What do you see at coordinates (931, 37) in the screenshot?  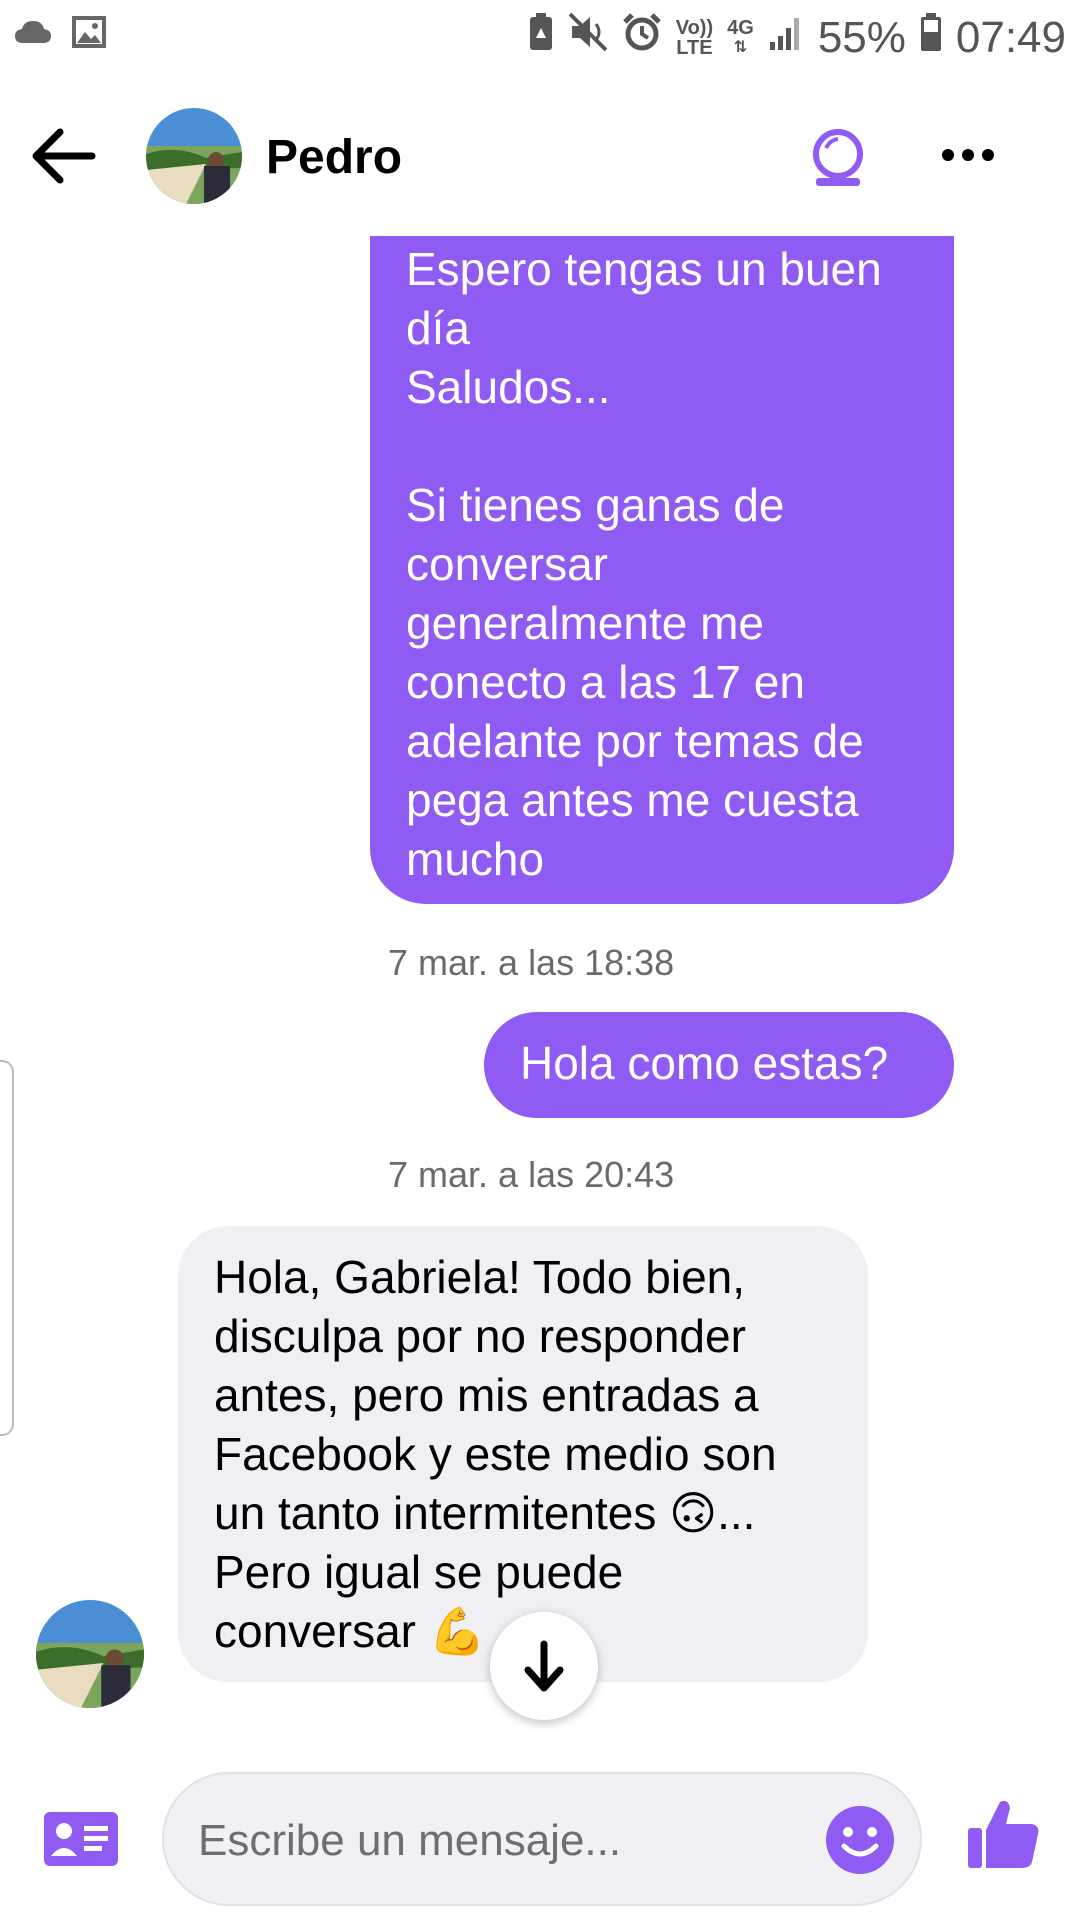 I see `battery-icon` at bounding box center [931, 37].